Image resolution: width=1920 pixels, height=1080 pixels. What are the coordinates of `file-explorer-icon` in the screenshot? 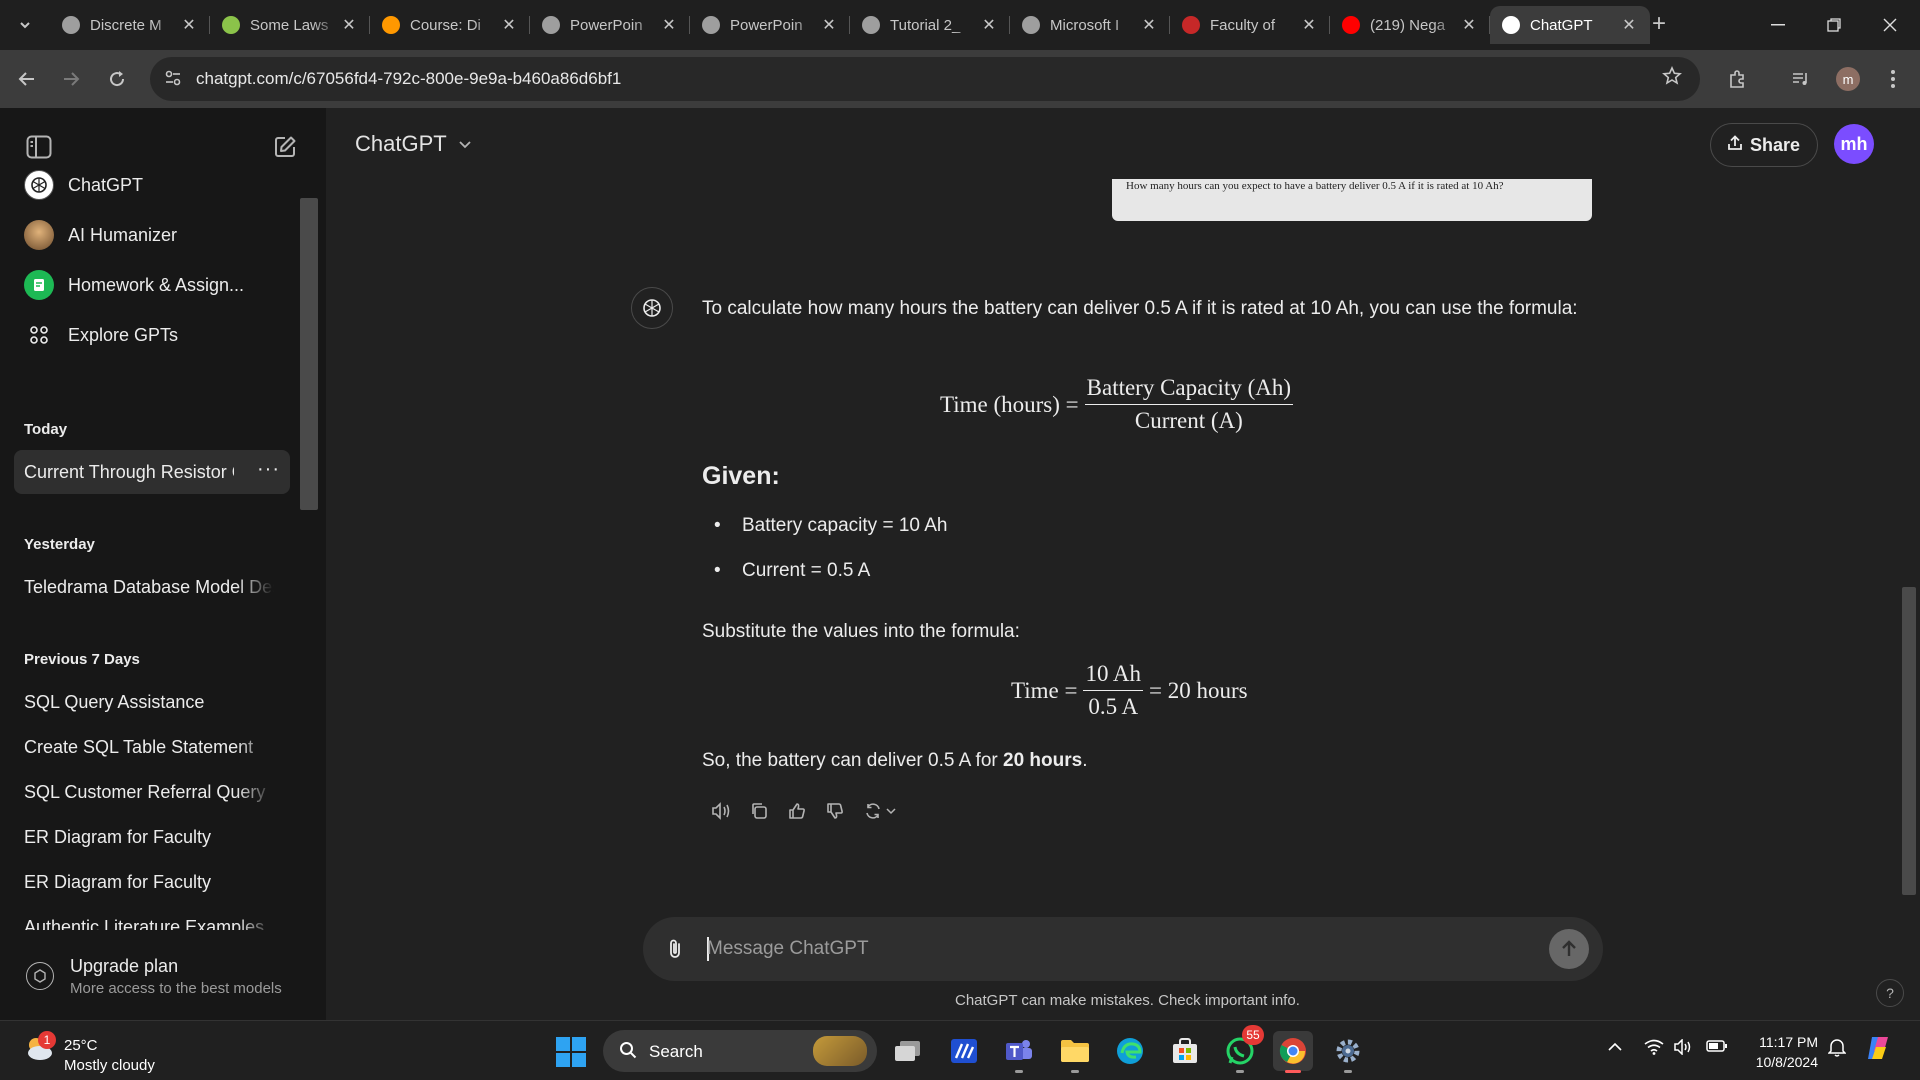 It's located at (1075, 1052).